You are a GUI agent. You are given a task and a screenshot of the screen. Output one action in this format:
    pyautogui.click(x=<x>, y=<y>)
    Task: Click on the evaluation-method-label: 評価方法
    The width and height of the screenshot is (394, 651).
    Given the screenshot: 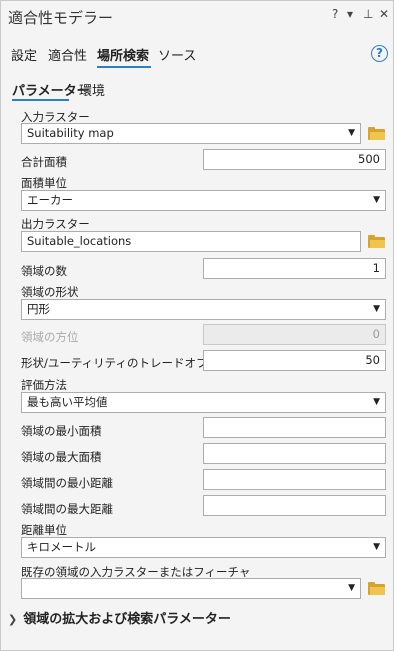 What is the action you would take?
    pyautogui.click(x=44, y=385)
    